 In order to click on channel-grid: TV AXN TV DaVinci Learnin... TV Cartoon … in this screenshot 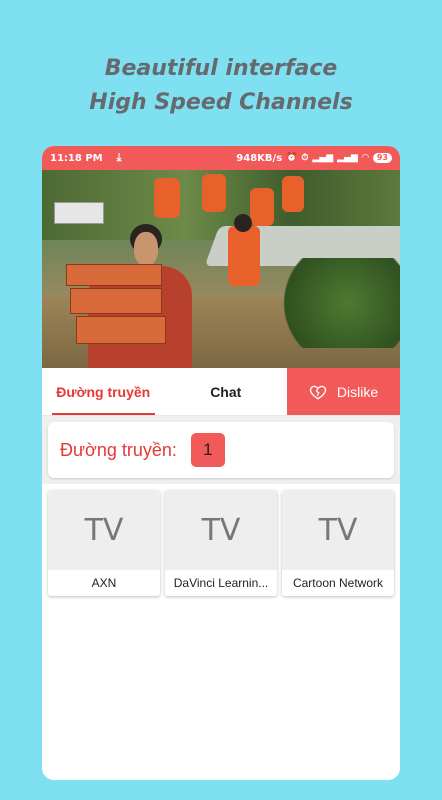, I will do `click(221, 543)`.